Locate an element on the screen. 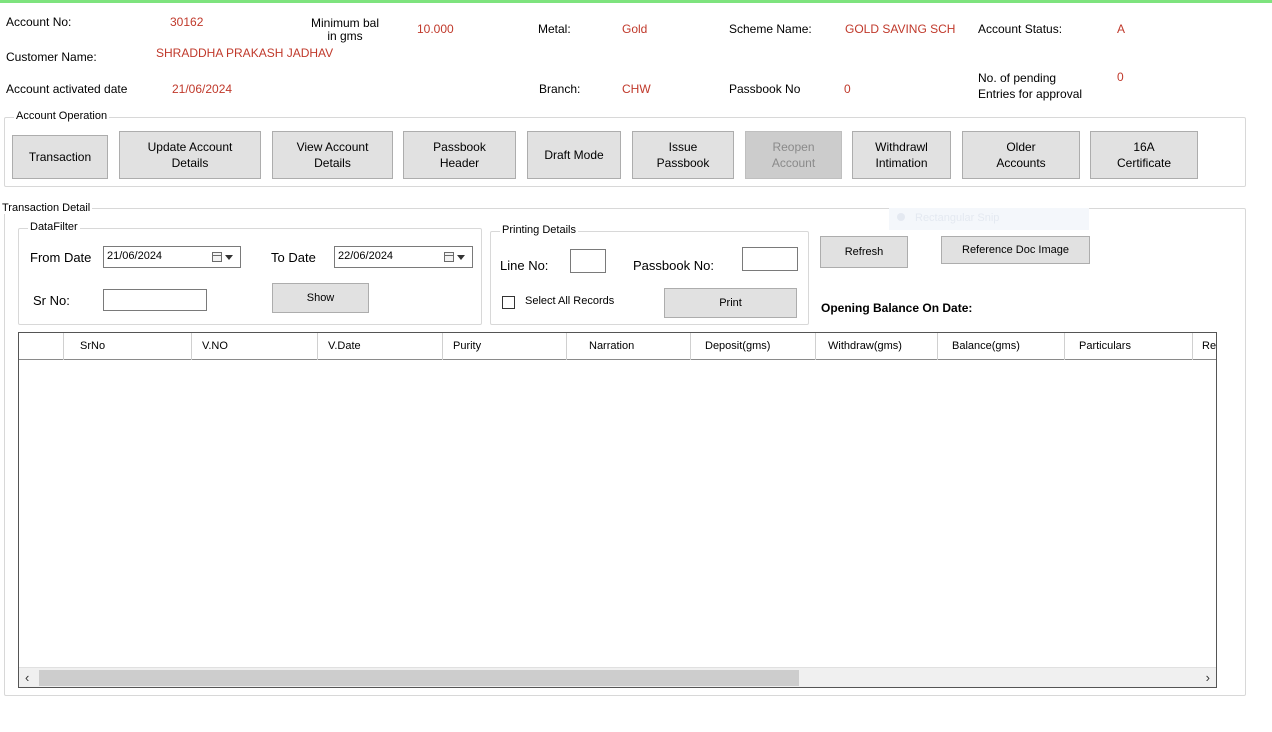 The image size is (1272, 732). reference-doc-image-button: Reference Doc Image is located at coordinates (1015, 250).